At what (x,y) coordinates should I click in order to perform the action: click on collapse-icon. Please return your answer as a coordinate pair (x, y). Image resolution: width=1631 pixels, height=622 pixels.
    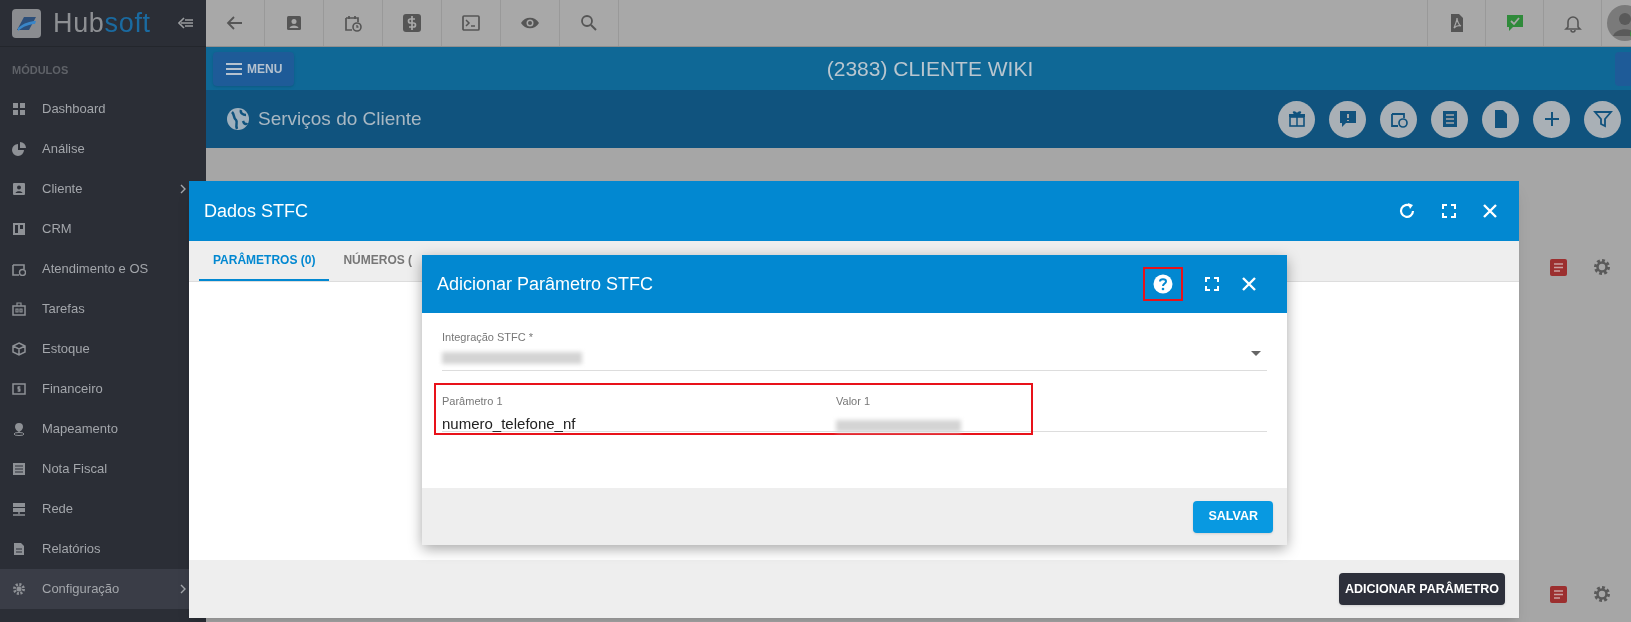
    Looking at the image, I should click on (186, 23).